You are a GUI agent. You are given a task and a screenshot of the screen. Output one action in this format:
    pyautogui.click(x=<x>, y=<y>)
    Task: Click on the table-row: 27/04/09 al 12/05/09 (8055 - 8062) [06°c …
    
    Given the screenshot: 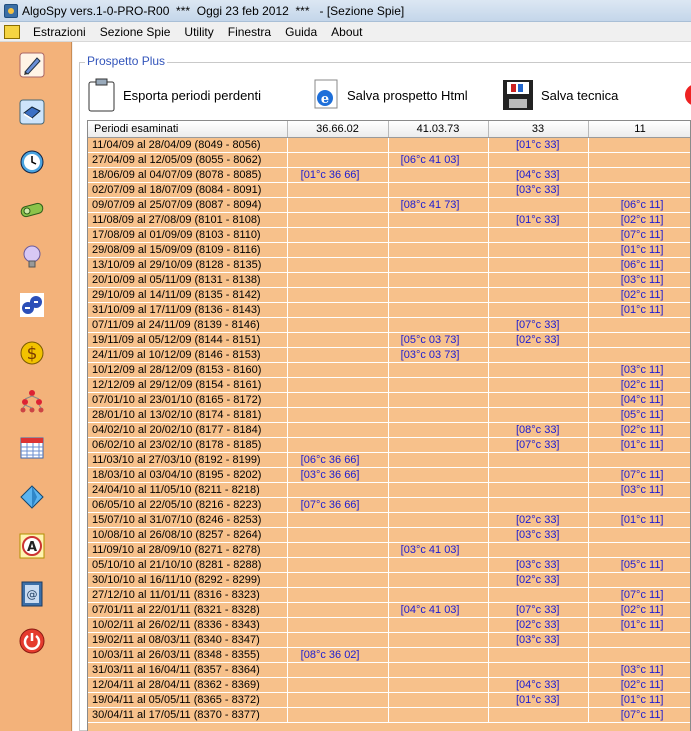 What is the action you would take?
    pyautogui.click(x=389, y=160)
    